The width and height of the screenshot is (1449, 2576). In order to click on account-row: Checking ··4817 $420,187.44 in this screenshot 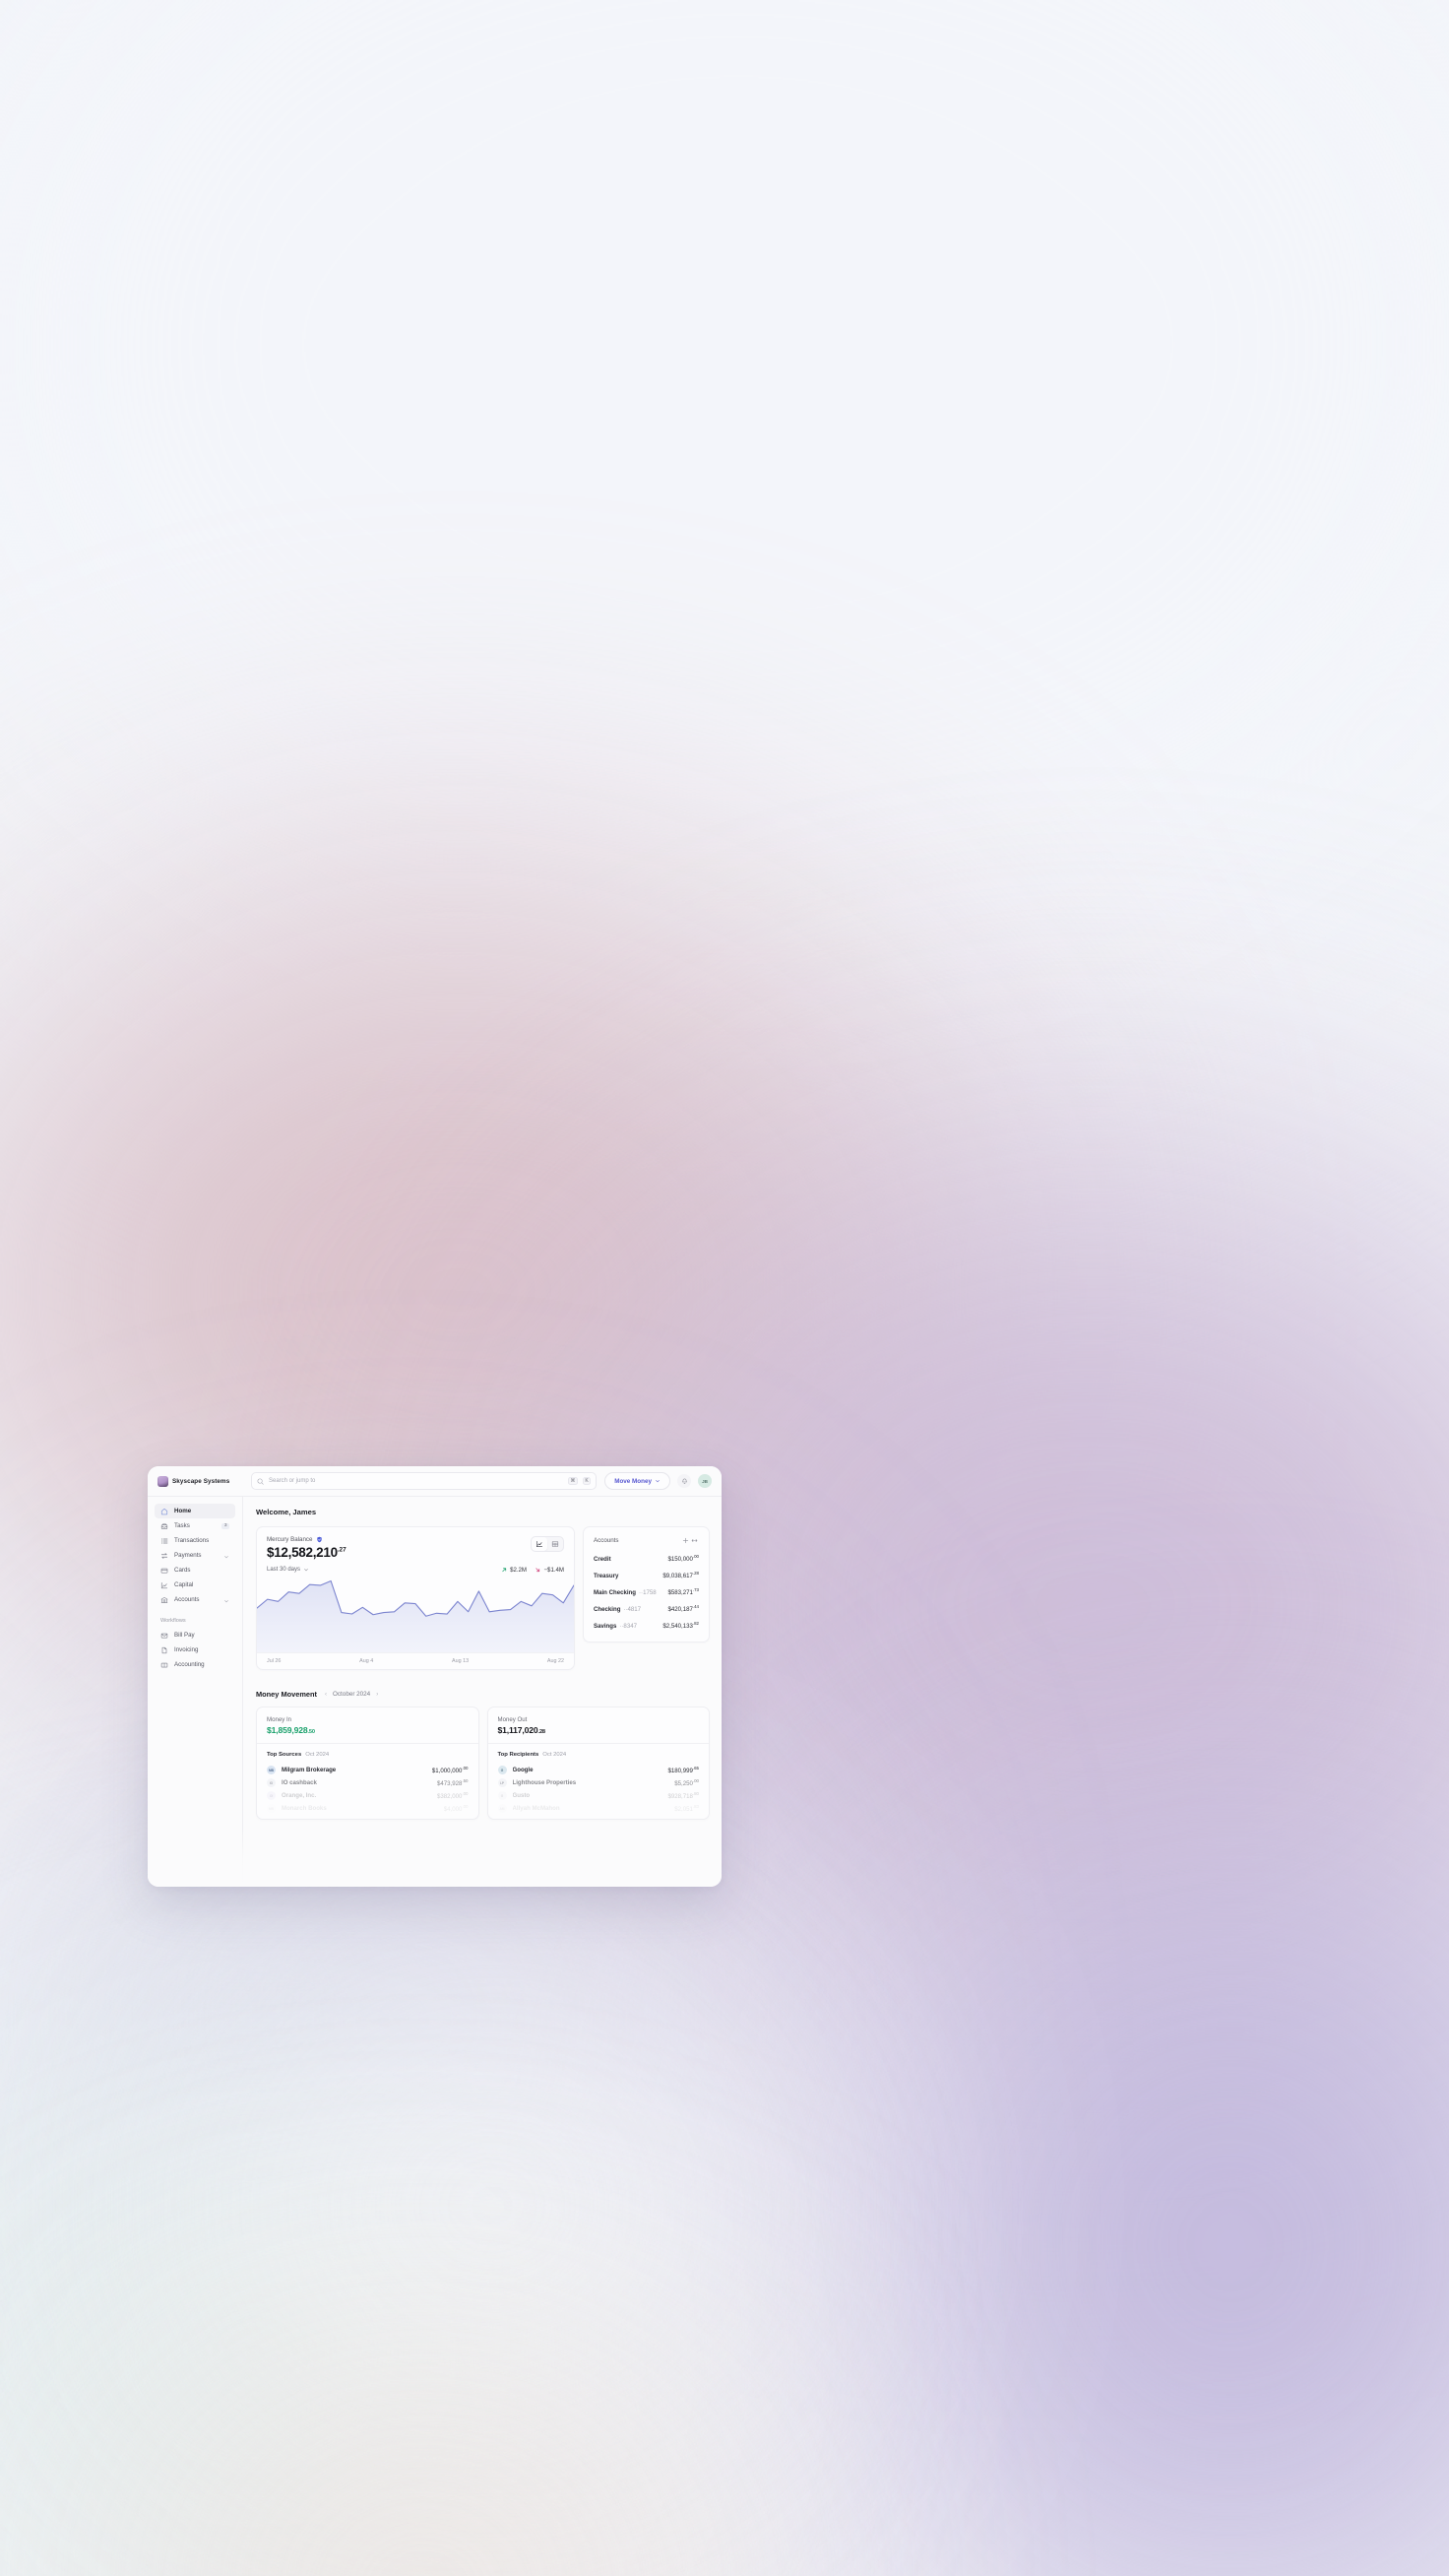, I will do `click(646, 1608)`.